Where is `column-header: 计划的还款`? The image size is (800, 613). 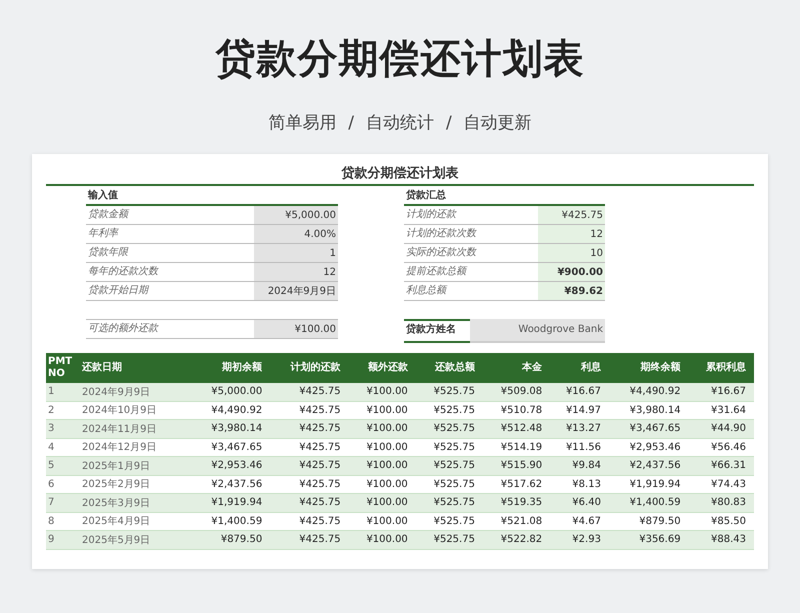
column-header: 计划的还款 is located at coordinates (309, 368).